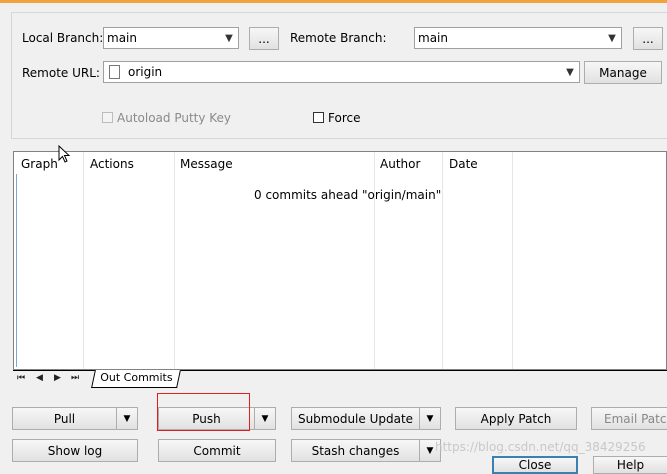 The image size is (667, 474). I want to click on local-branch-value: main, so click(122, 38).